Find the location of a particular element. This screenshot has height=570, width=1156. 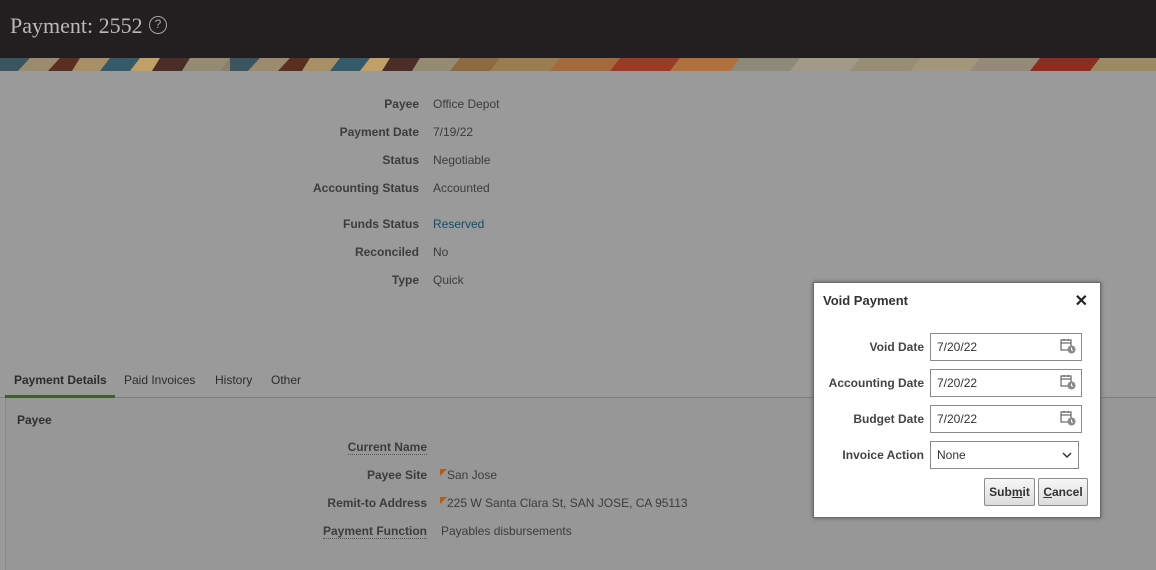

payee-site-value: San Jose is located at coordinates (468, 475).